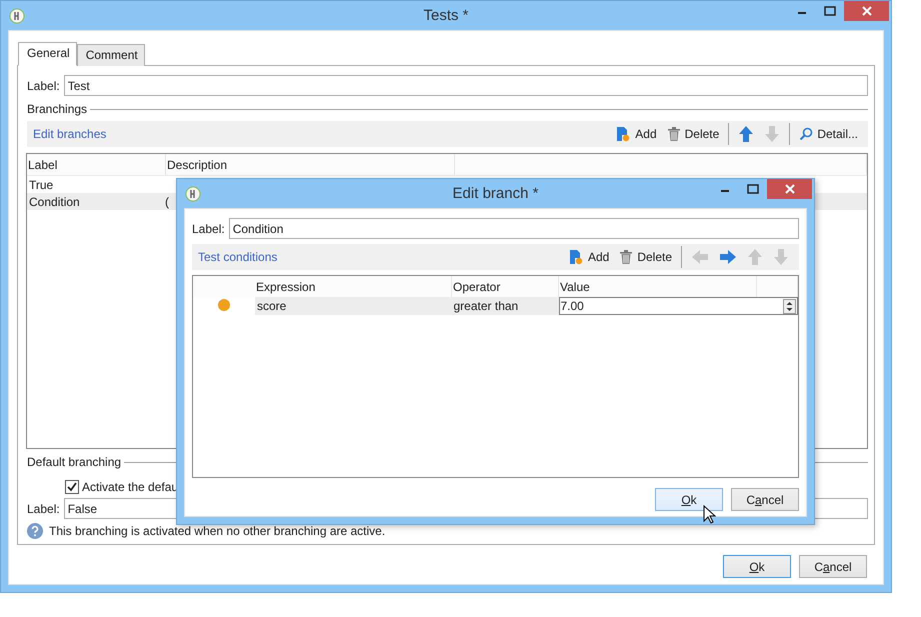 The image size is (921, 617). What do you see at coordinates (95, 184) in the screenshot?
I see `table-cell: True` at bounding box center [95, 184].